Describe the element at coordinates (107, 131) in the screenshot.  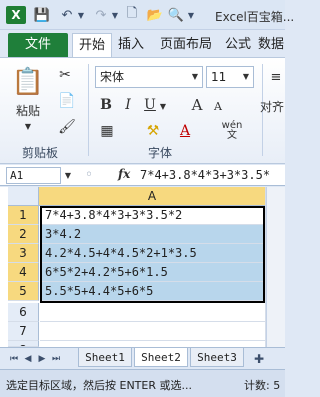
I see `borders-icon: ▦` at that location.